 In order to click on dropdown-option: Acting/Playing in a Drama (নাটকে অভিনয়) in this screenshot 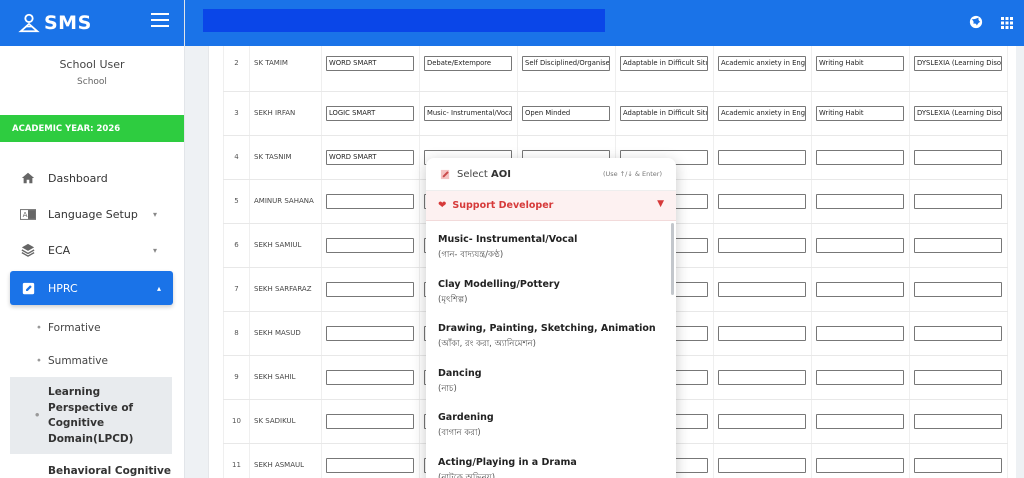, I will do `click(557, 461)`.